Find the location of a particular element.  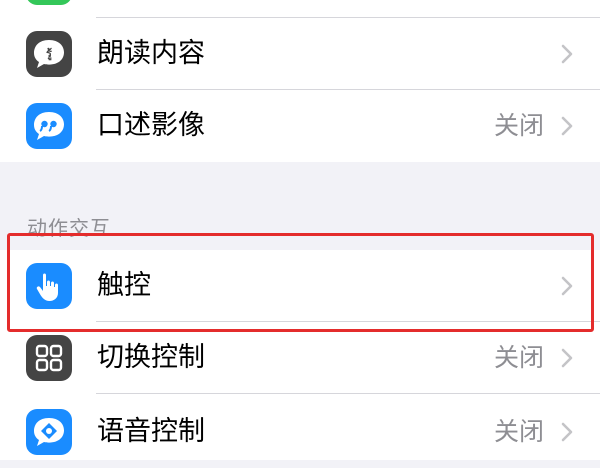

voice-control-icon is located at coordinates (49, 432).